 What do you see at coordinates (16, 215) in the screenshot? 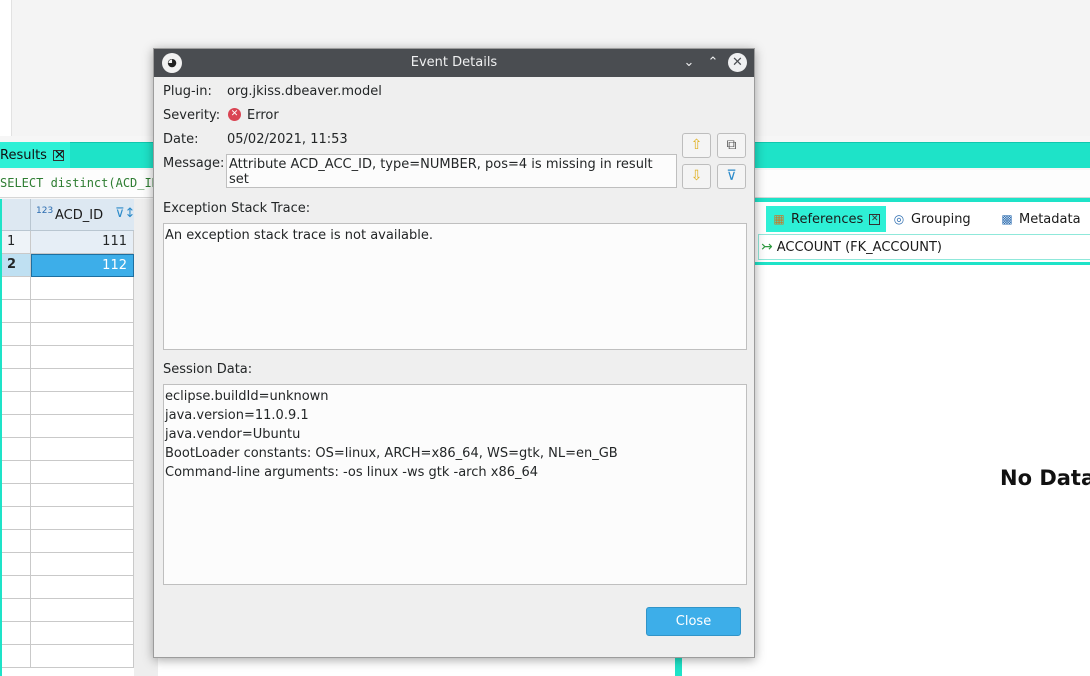
I see `row-number-header` at bounding box center [16, 215].